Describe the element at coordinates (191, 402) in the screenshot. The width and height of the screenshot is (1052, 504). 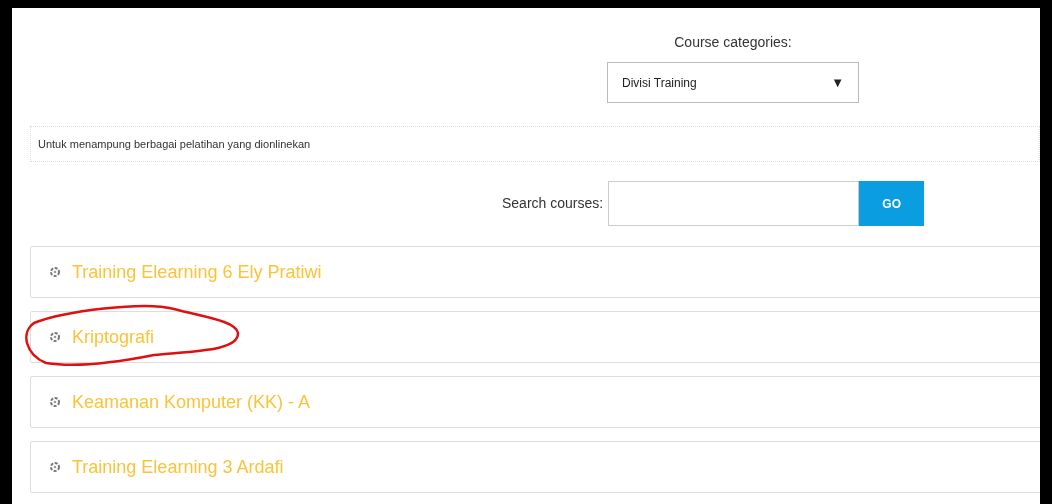
I see `course-link: Keamanan Komputer (KK) - A` at that location.